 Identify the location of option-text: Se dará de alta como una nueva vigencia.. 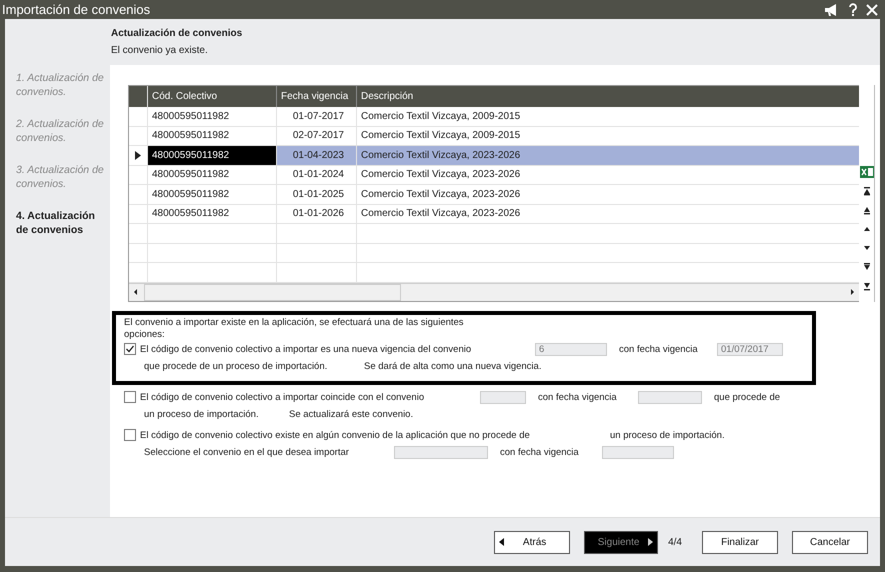
(453, 366).